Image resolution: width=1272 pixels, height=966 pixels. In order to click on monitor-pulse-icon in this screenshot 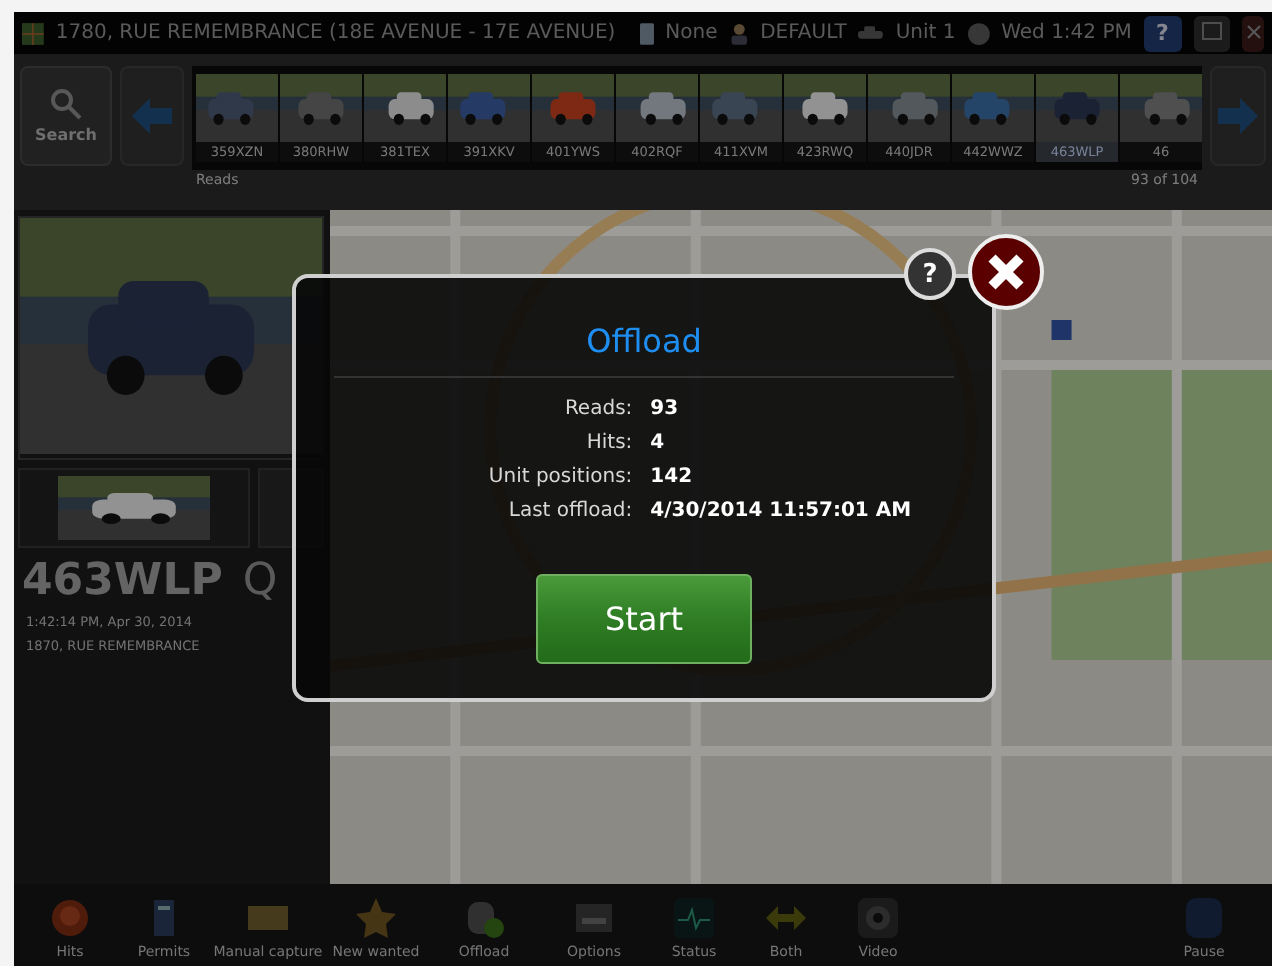, I will do `click(694, 918)`.